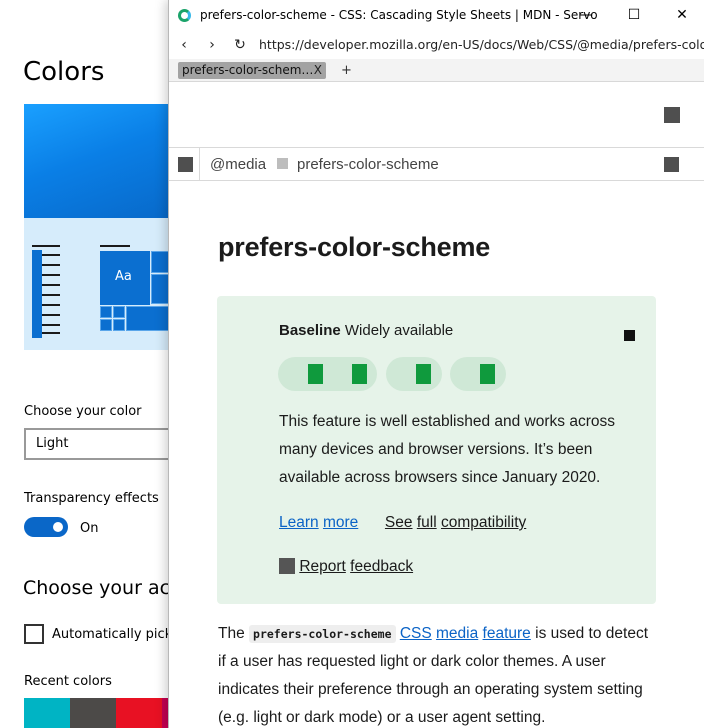 The image size is (704, 728). What do you see at coordinates (634, 15) in the screenshot?
I see `maximize-button: ☐` at bounding box center [634, 15].